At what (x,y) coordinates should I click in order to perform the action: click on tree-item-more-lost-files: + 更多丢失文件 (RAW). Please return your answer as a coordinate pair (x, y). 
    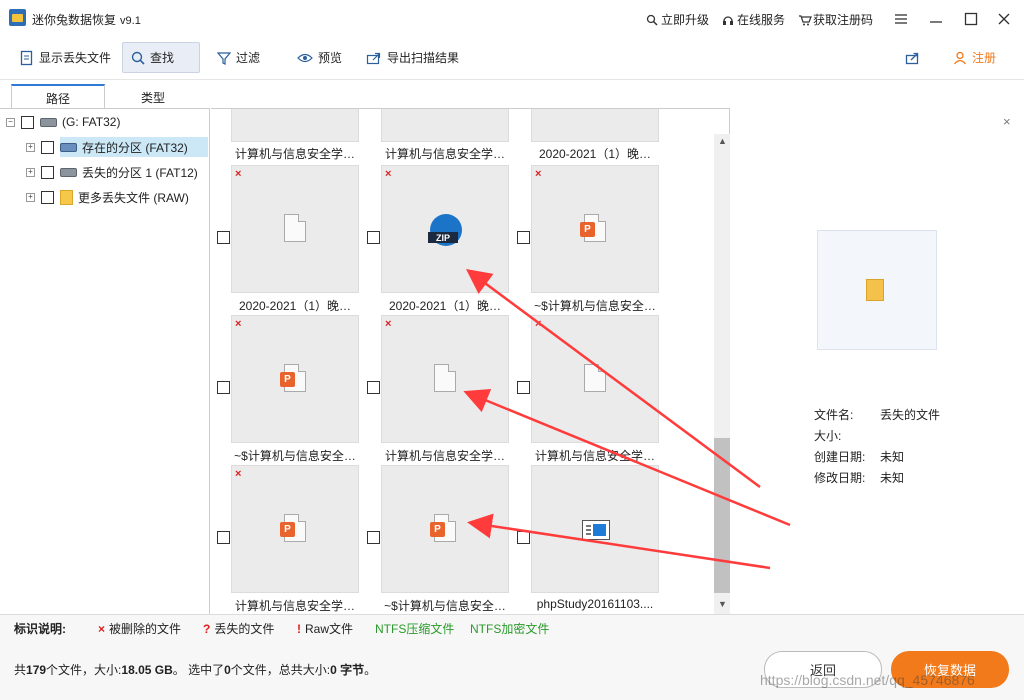
    Looking at the image, I should click on (107, 197).